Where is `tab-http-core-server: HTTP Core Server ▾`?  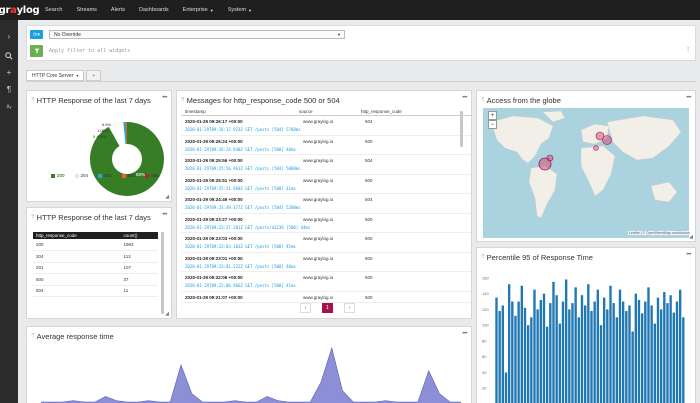
tab-http-core-server: HTTP Core Server ▾ is located at coordinates (55, 75).